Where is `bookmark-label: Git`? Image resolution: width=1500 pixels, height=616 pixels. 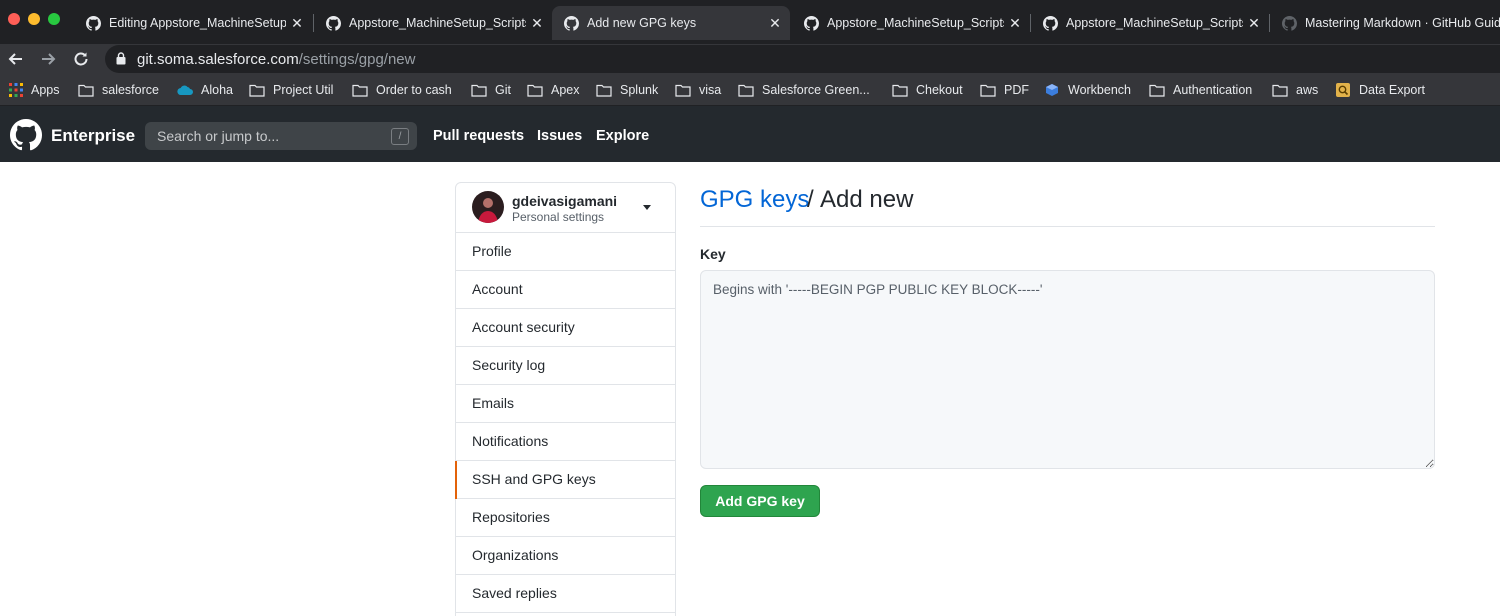
bookmark-label: Git is located at coordinates (503, 90).